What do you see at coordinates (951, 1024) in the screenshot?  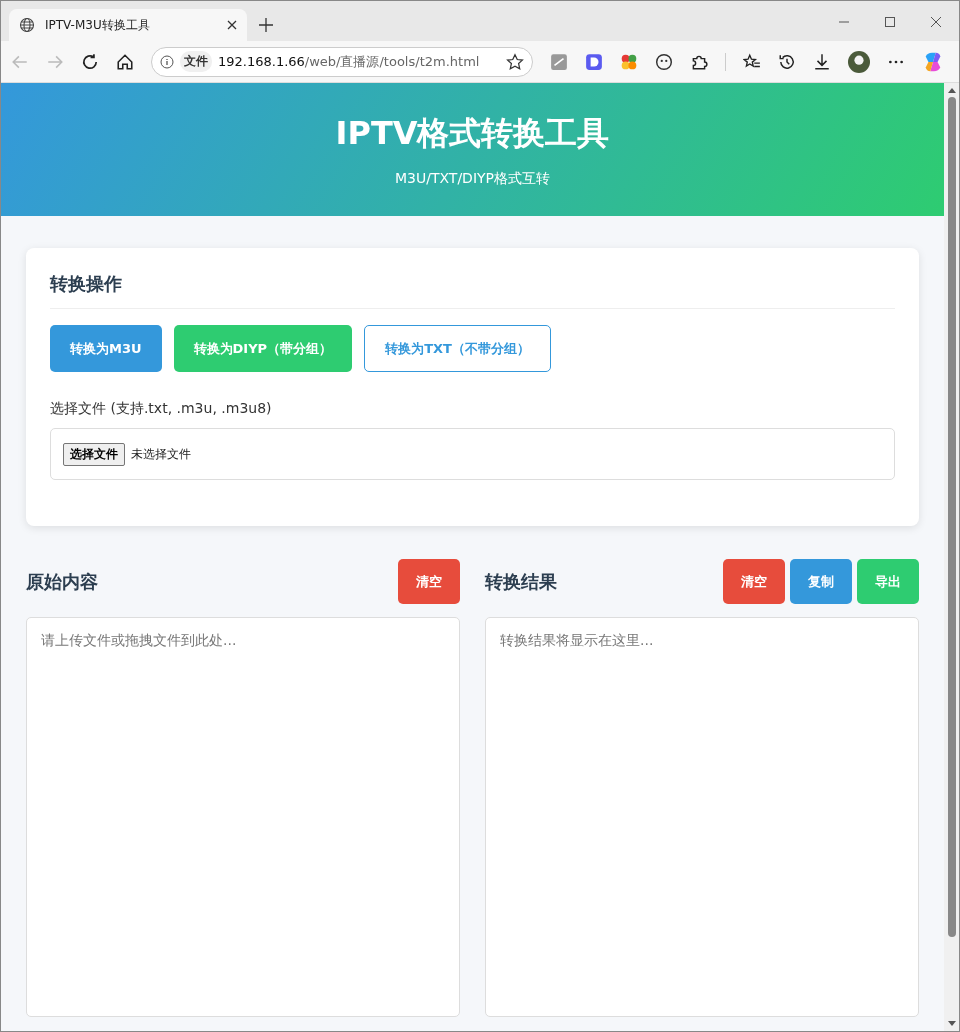 I see `scroll-down-icon` at bounding box center [951, 1024].